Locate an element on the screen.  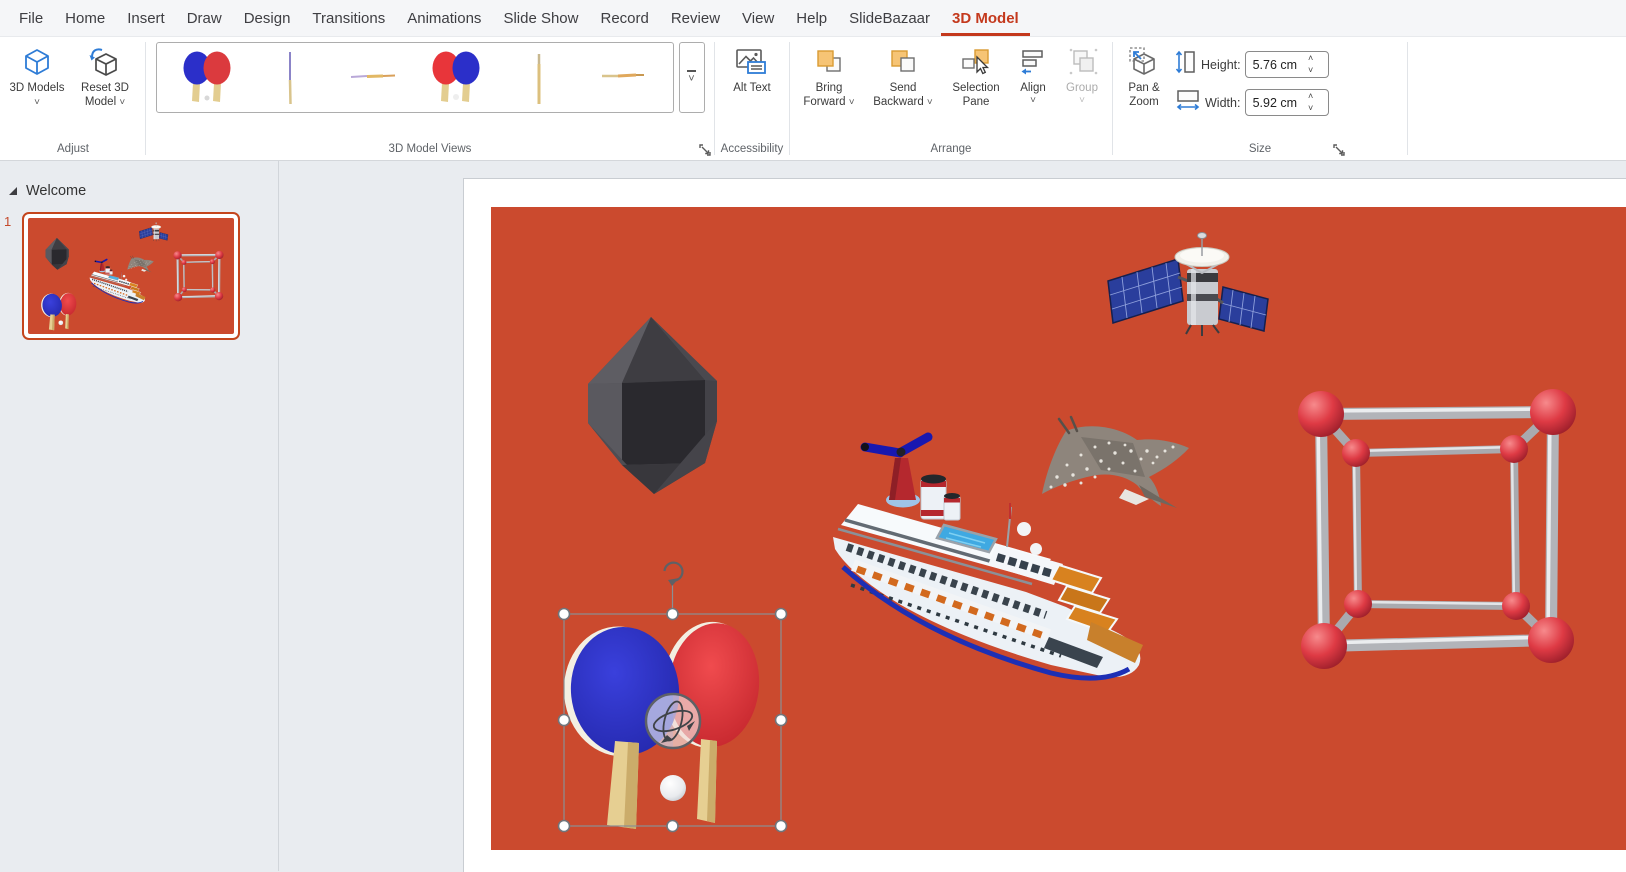
tab-home: Home is located at coordinates (85, 18).